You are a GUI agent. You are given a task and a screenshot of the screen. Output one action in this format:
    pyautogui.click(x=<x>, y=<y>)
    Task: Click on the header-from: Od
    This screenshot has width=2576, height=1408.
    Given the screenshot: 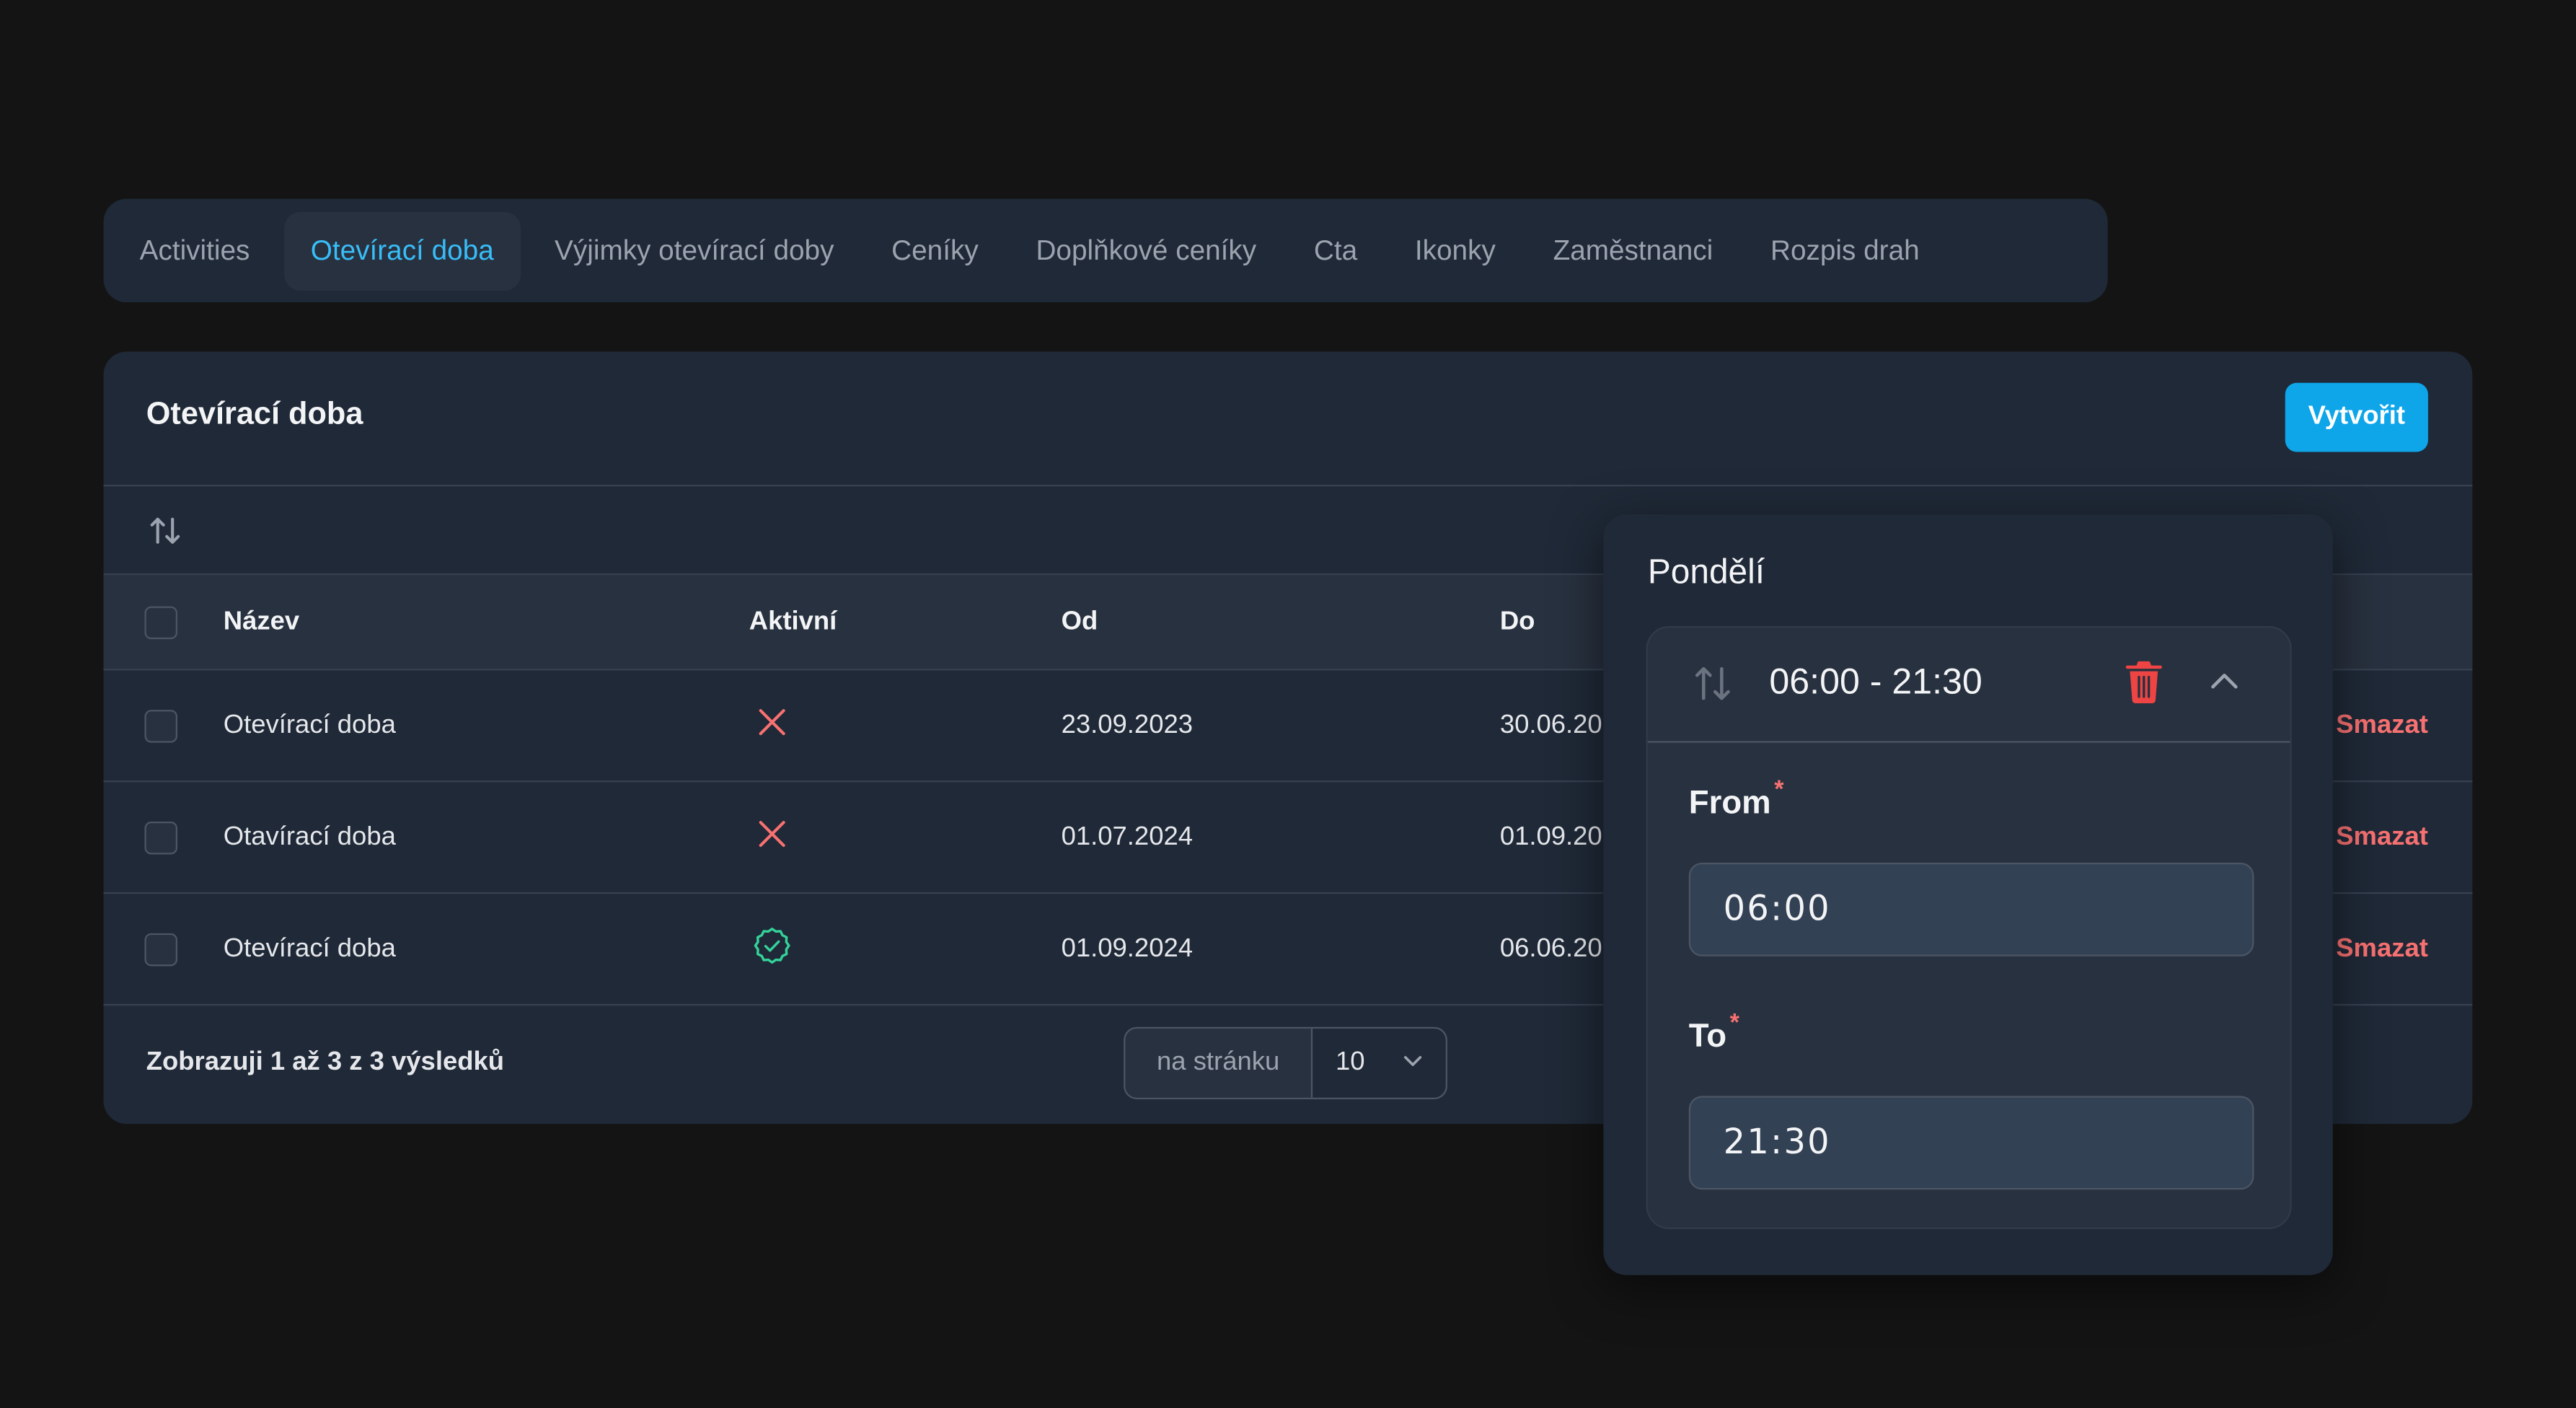 What is the action you would take?
    pyautogui.click(x=1080, y=622)
    